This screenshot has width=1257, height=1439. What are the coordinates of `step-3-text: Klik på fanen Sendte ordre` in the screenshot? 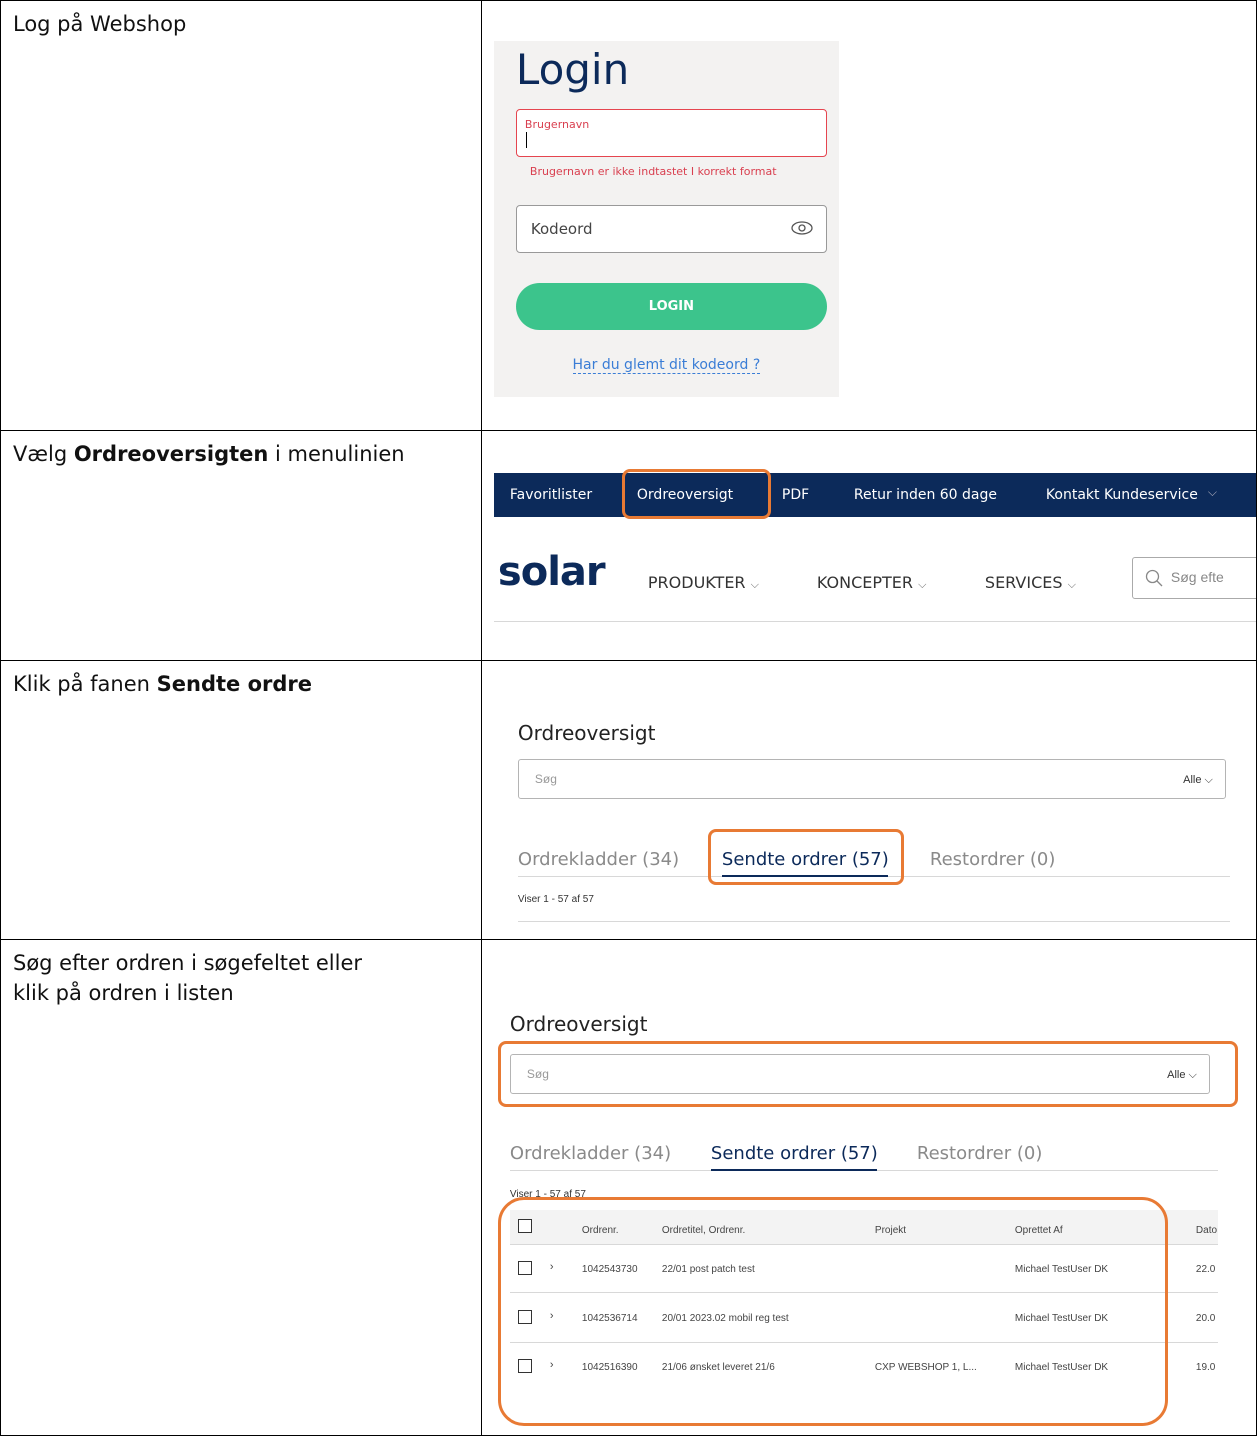 It's located at (241, 680).